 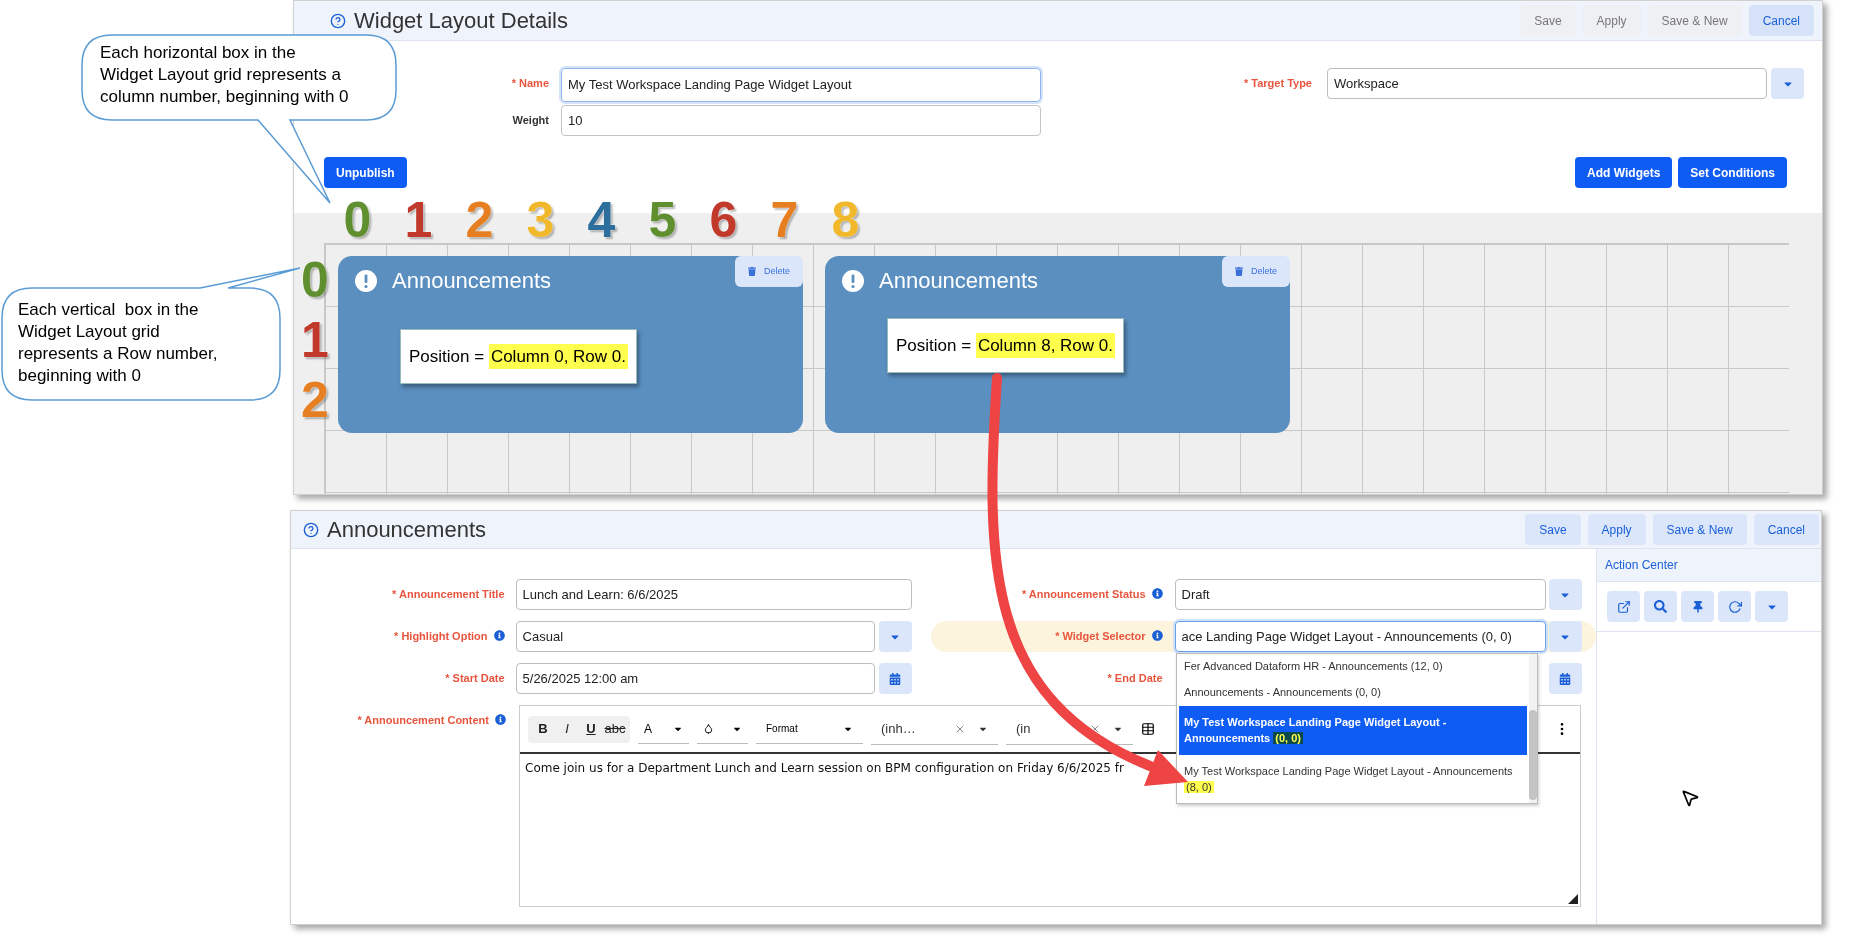 I want to click on input-field: 5/26/2025 12:00 am, so click(x=695, y=678).